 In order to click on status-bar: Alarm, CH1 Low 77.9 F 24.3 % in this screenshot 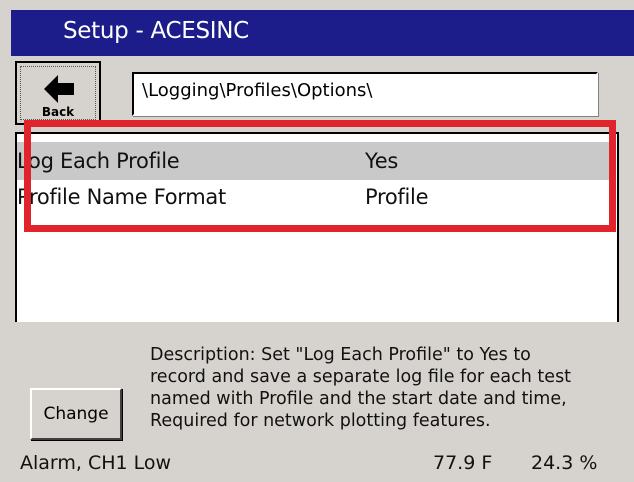, I will do `click(320, 465)`.